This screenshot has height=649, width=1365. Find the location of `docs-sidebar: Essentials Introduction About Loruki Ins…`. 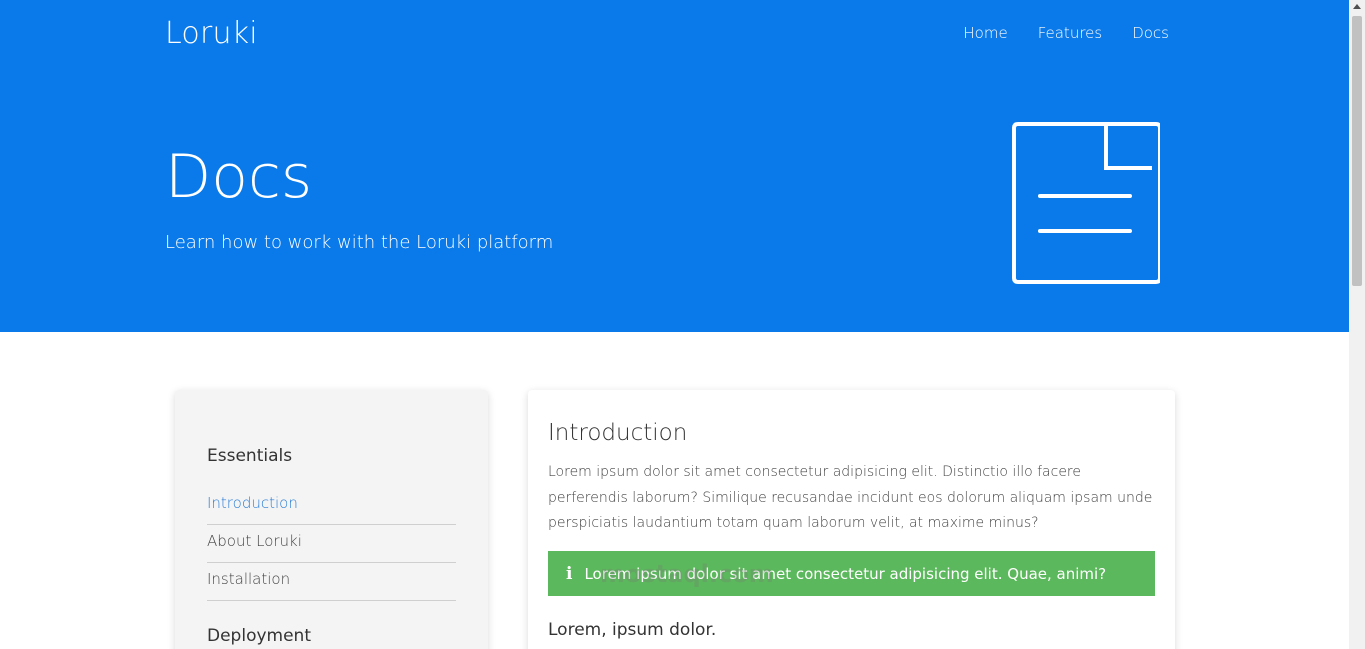

docs-sidebar: Essentials Introduction About Loruki Ins… is located at coordinates (331, 519).